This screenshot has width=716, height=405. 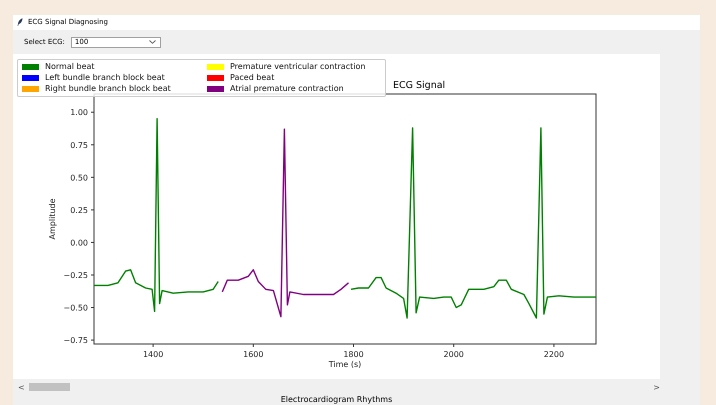 What do you see at coordinates (79, 178) in the screenshot?
I see `y-tick-label: 0.50` at bounding box center [79, 178].